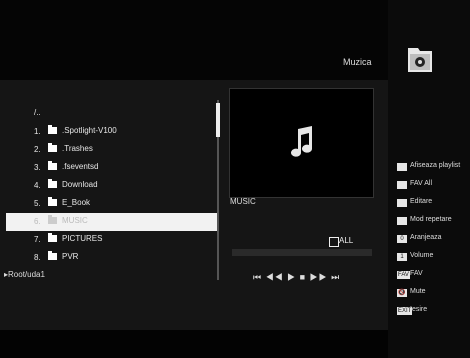 Image resolution: width=470 pixels, height=358 pixels. Describe the element at coordinates (402, 239) in the screenshot. I see `zero-key-icon: 0` at that location.